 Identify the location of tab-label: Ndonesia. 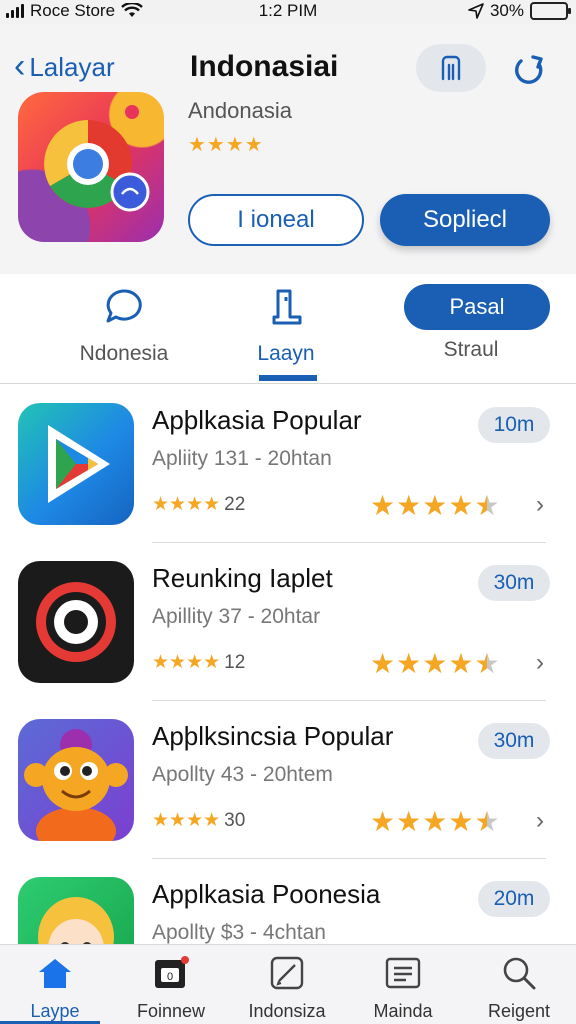
(124, 353).